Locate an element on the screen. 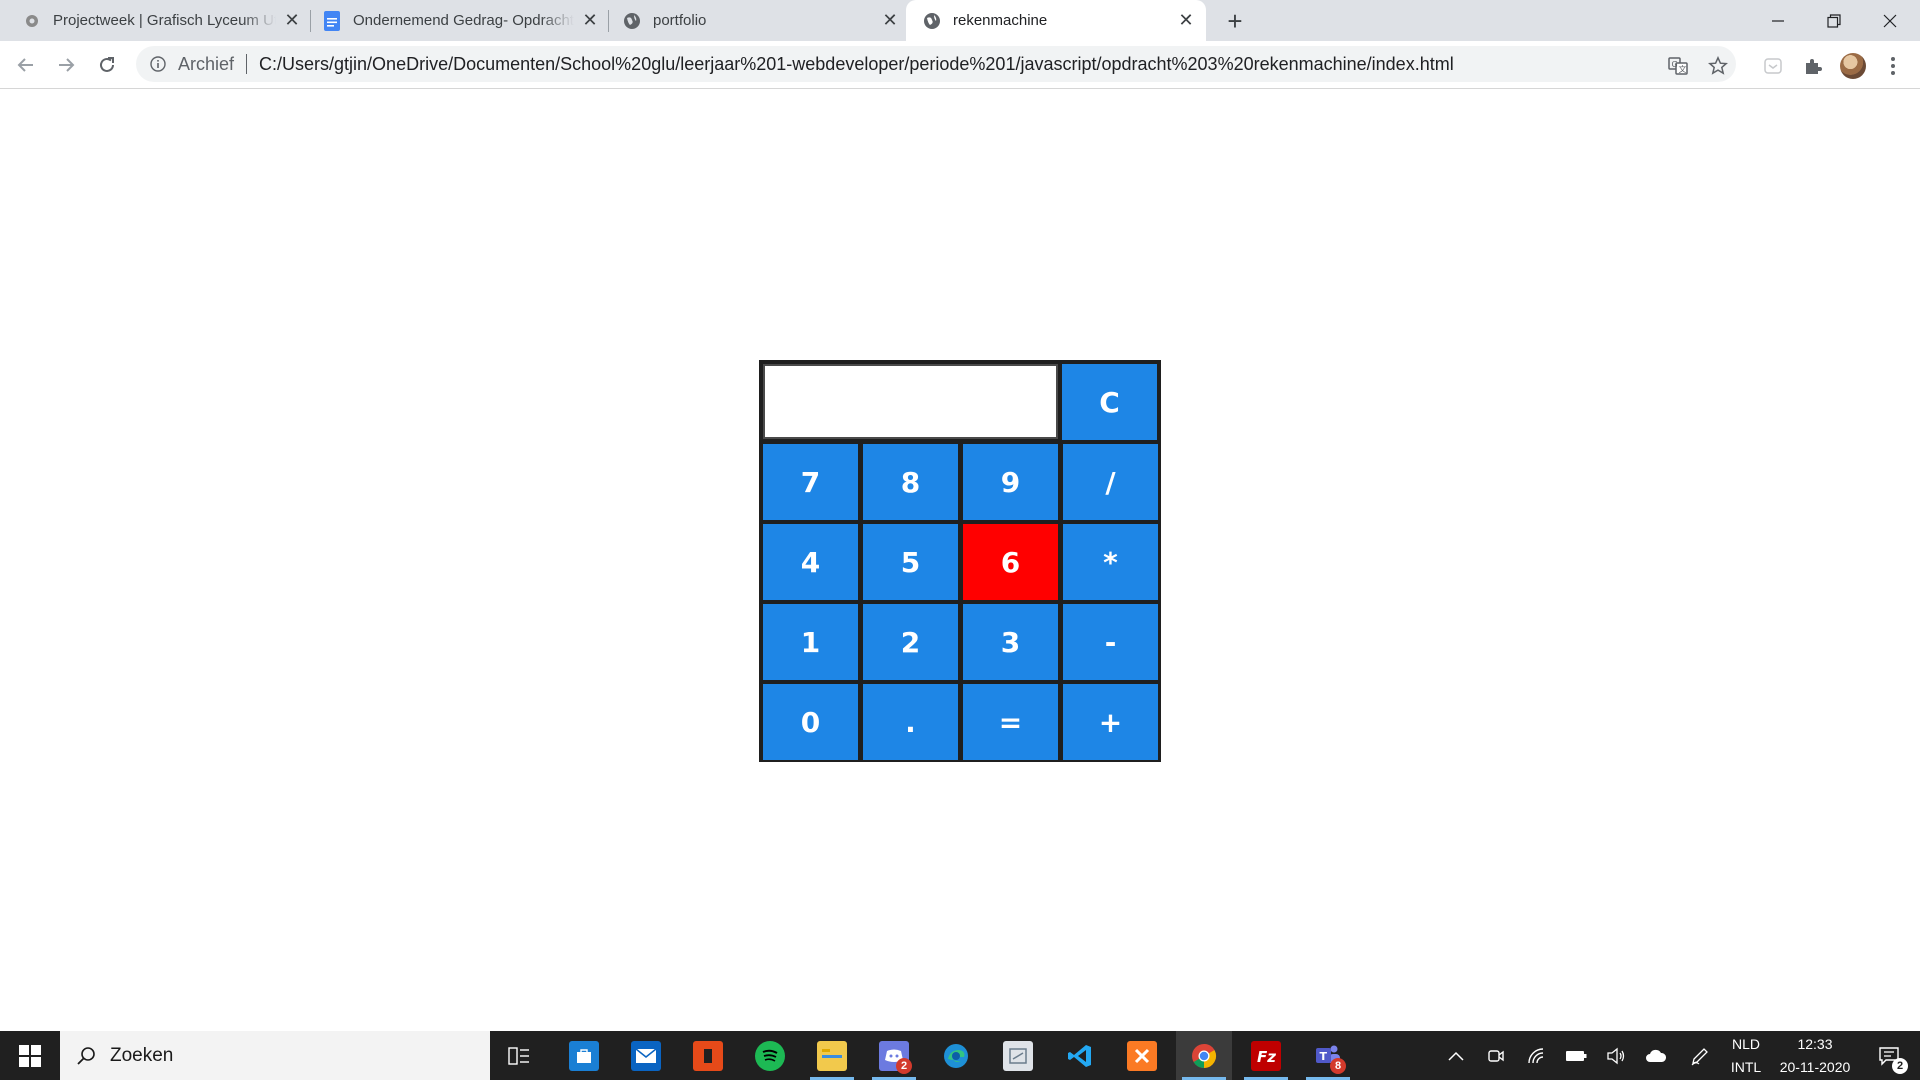 This screenshot has height=1080, width=1920. restore-button is located at coordinates (1834, 20).